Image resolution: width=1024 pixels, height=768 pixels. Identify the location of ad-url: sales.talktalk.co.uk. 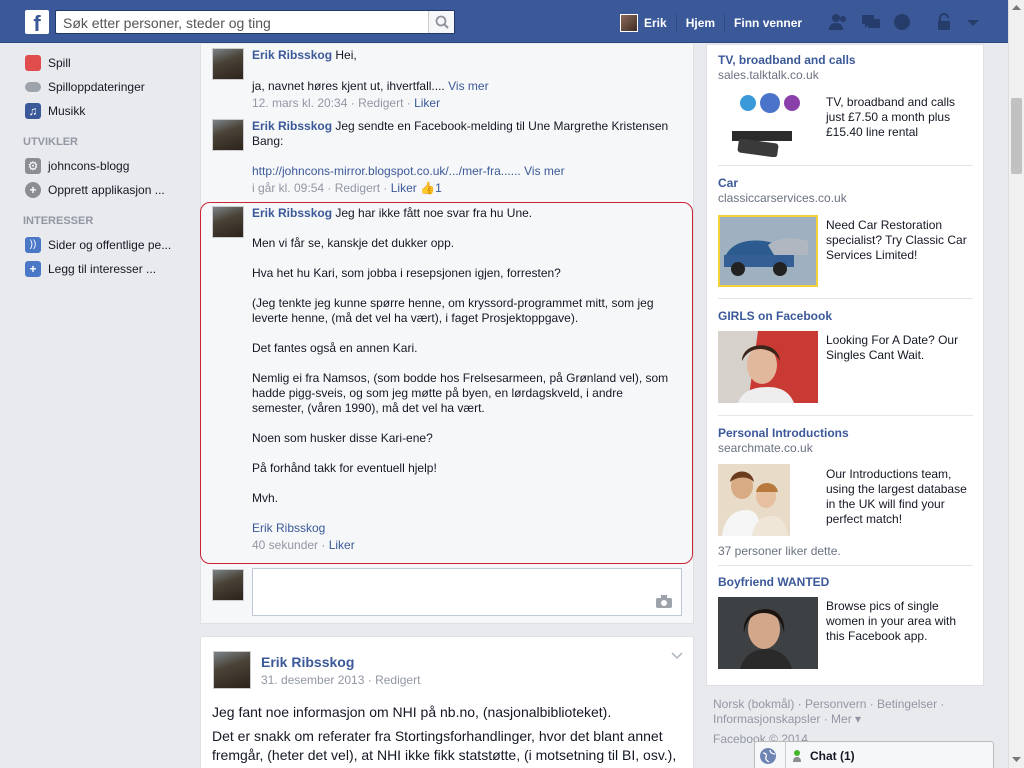
(768, 75).